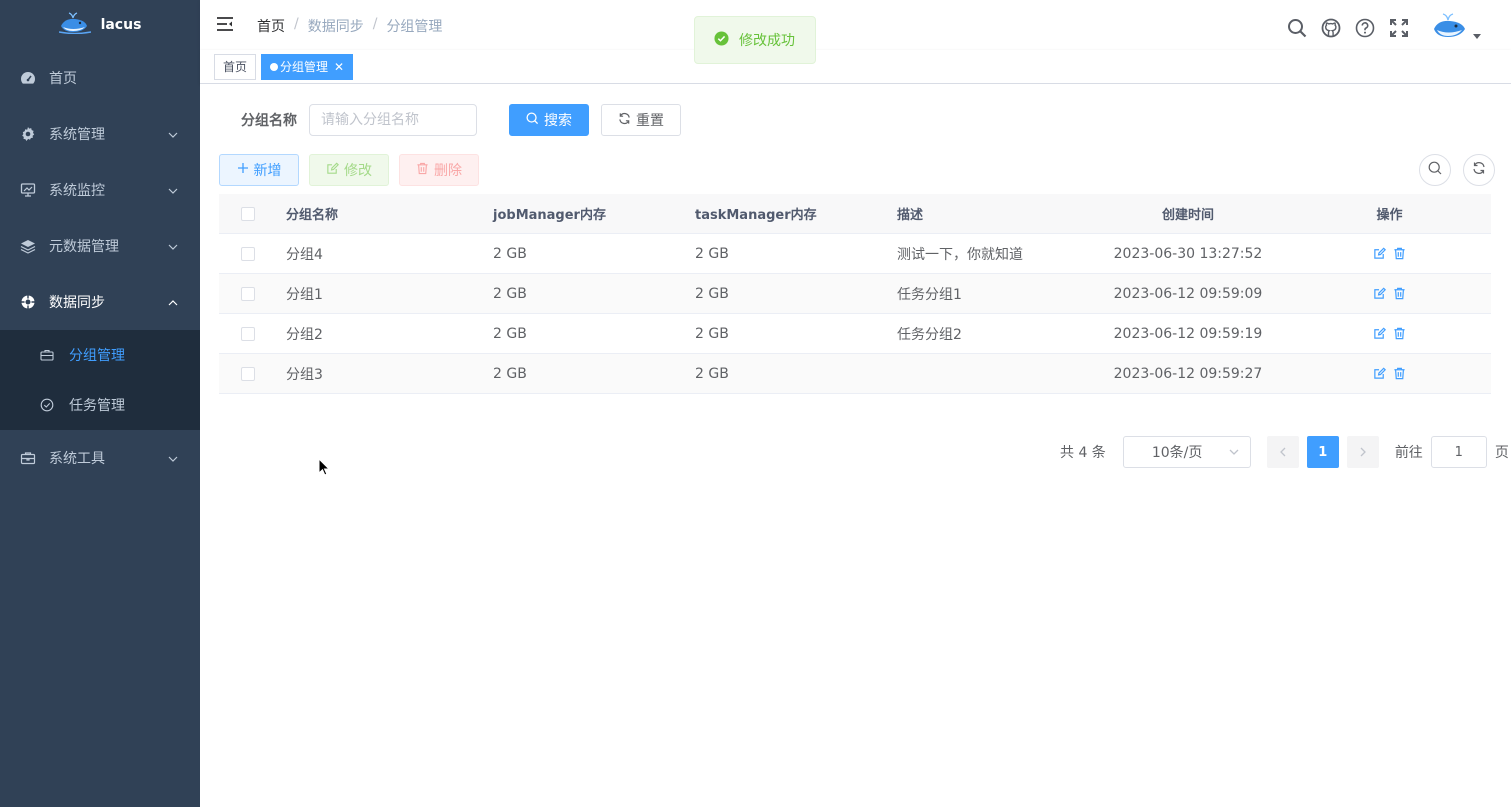 This screenshot has height=807, width=1511. Describe the element at coordinates (767, 41) in the screenshot. I see `toast-message: 修改成功` at that location.